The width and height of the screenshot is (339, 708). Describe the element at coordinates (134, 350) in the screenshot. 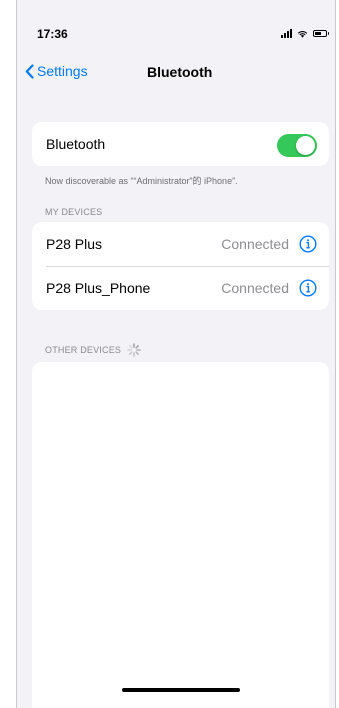

I see `loading-spinner-icon` at that location.